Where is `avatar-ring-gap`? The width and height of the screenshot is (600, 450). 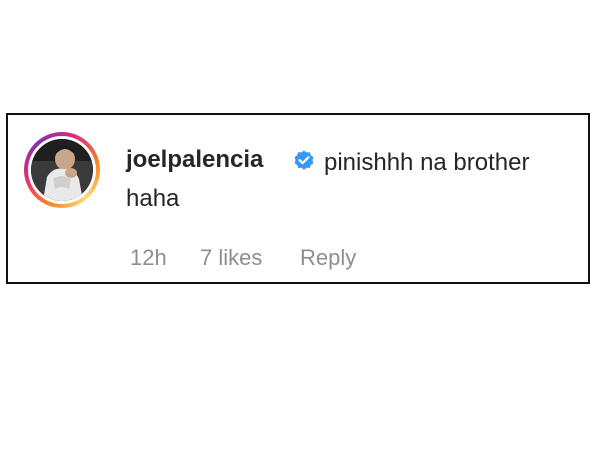
avatar-ring-gap is located at coordinates (62, 170).